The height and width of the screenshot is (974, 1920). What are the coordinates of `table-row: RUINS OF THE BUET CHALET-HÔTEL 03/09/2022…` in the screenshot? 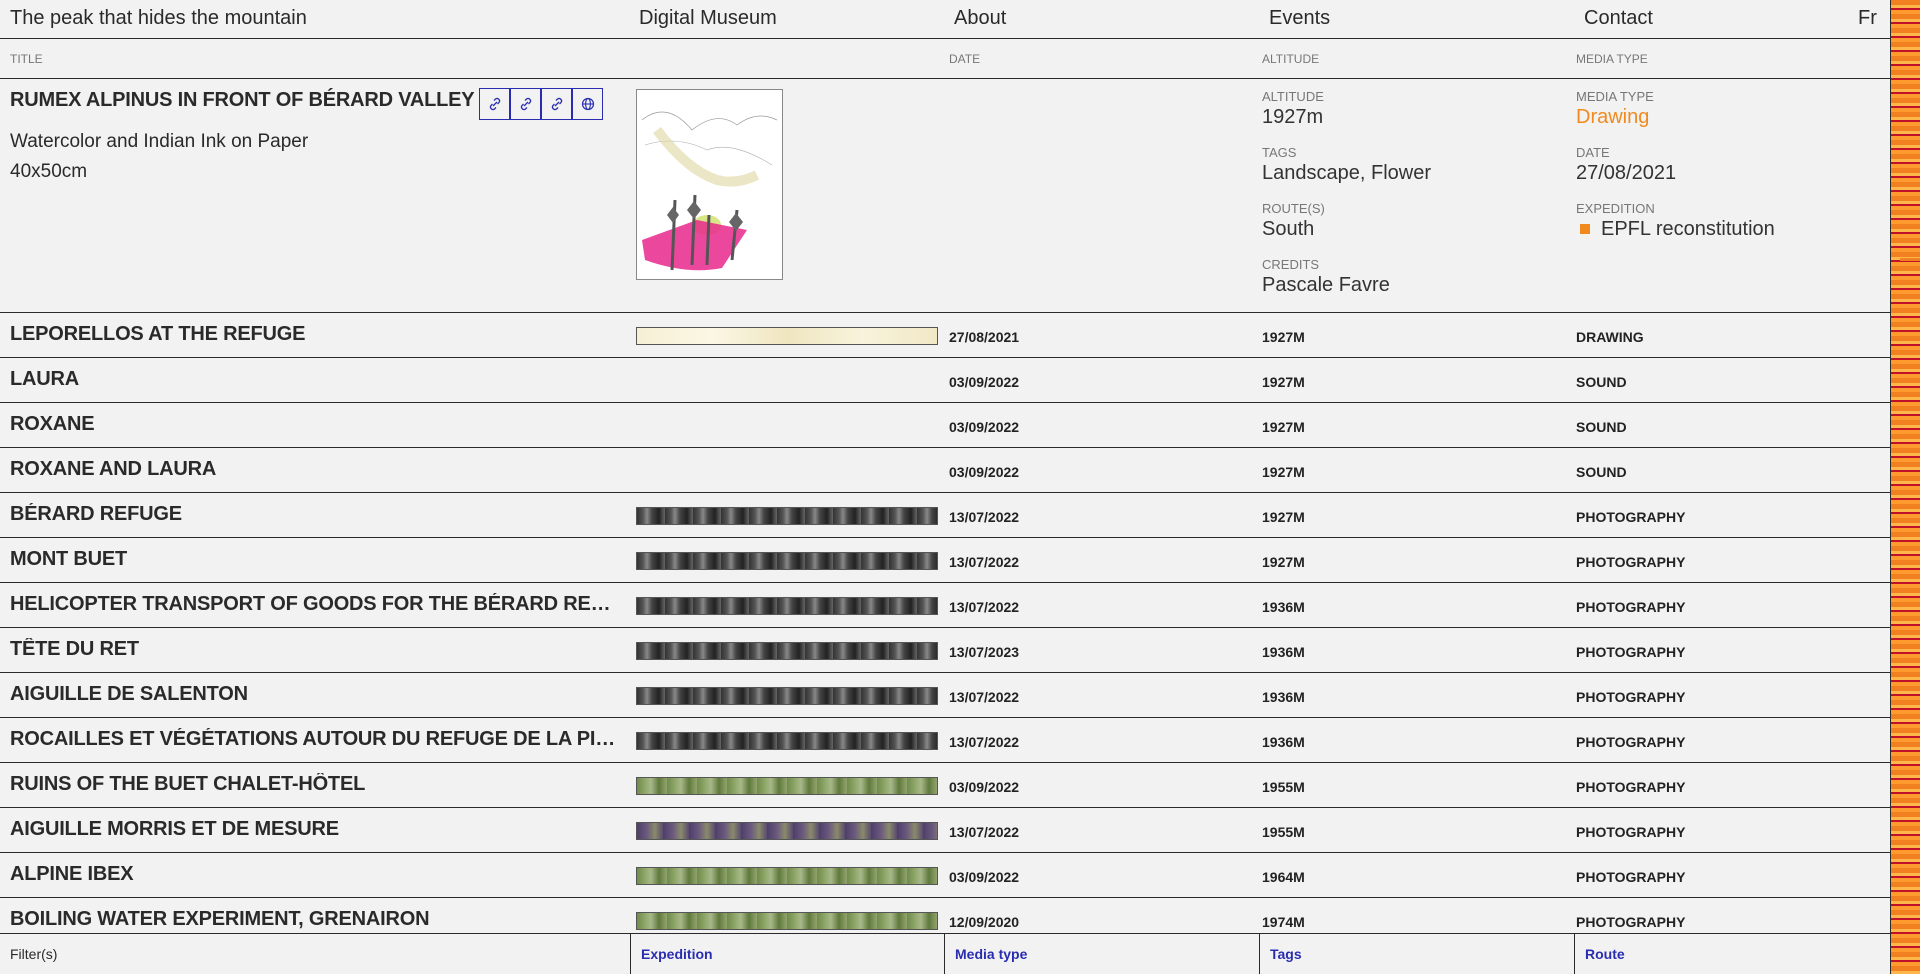 It's located at (945, 785).